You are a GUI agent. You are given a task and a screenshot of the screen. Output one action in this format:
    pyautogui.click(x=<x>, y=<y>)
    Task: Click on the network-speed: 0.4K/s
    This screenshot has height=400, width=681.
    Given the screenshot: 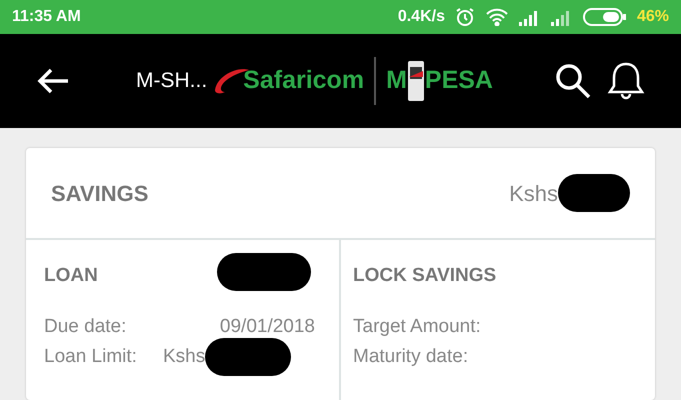 What is the action you would take?
    pyautogui.click(x=421, y=17)
    